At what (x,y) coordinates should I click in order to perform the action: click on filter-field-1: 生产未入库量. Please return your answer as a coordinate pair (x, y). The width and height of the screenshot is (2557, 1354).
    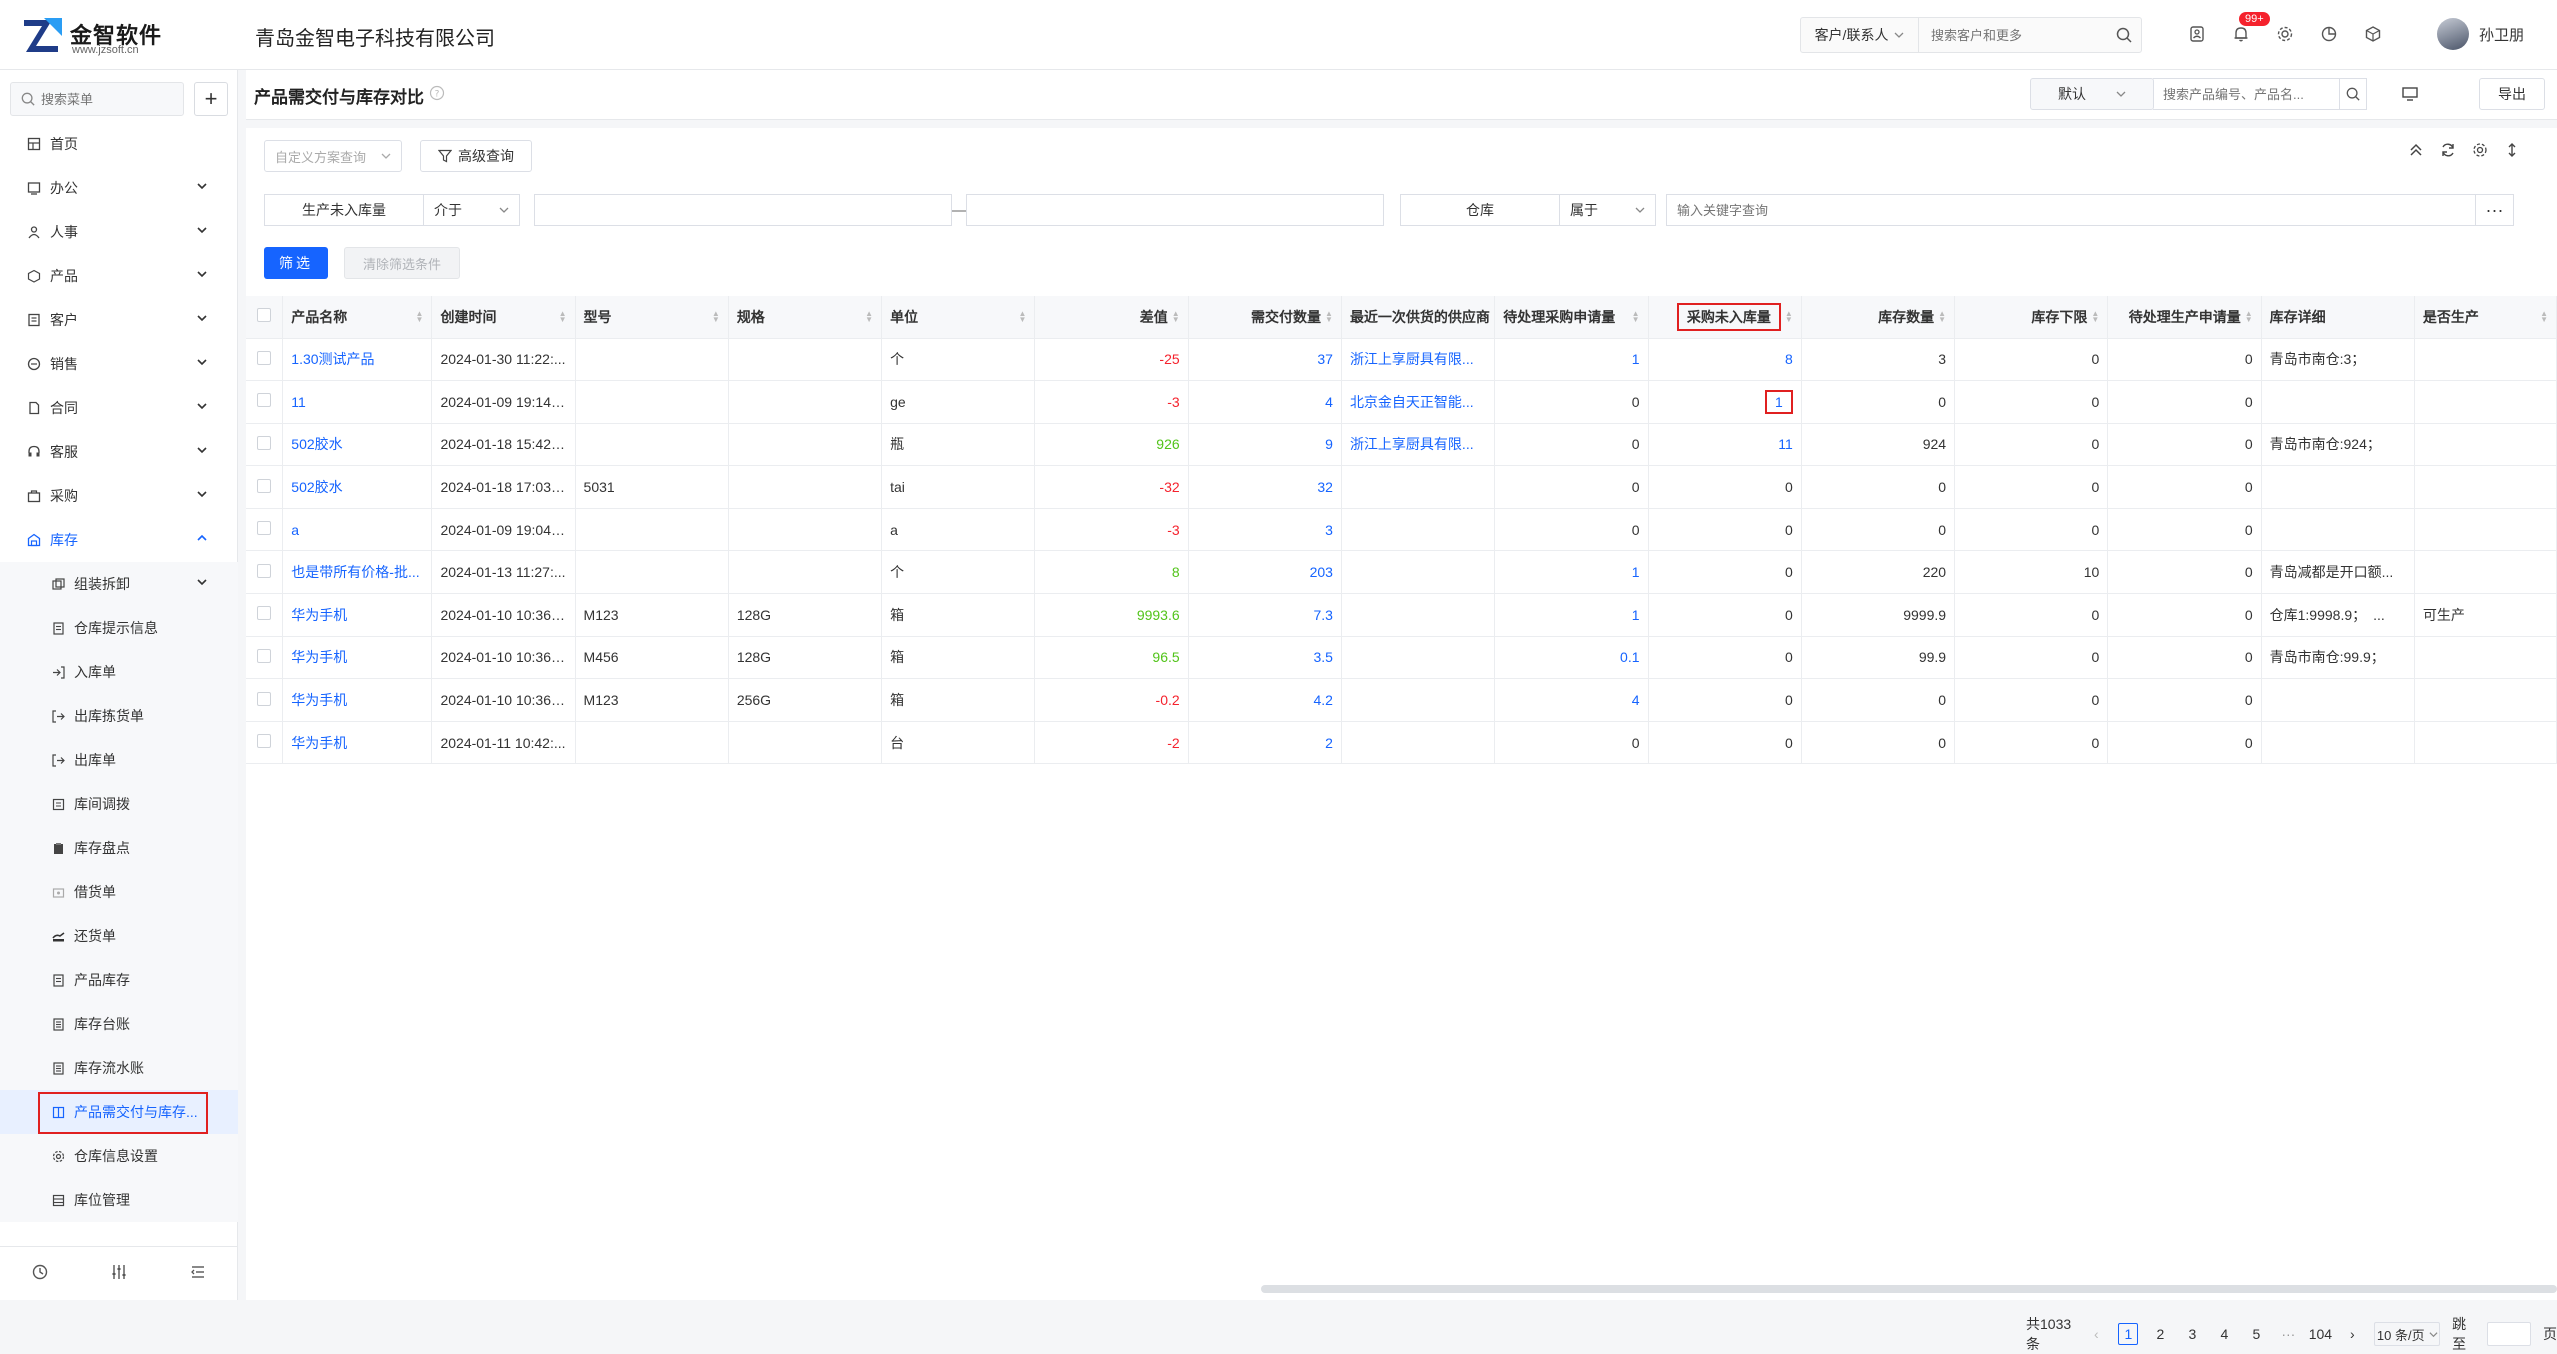
    Looking at the image, I should click on (344, 210).